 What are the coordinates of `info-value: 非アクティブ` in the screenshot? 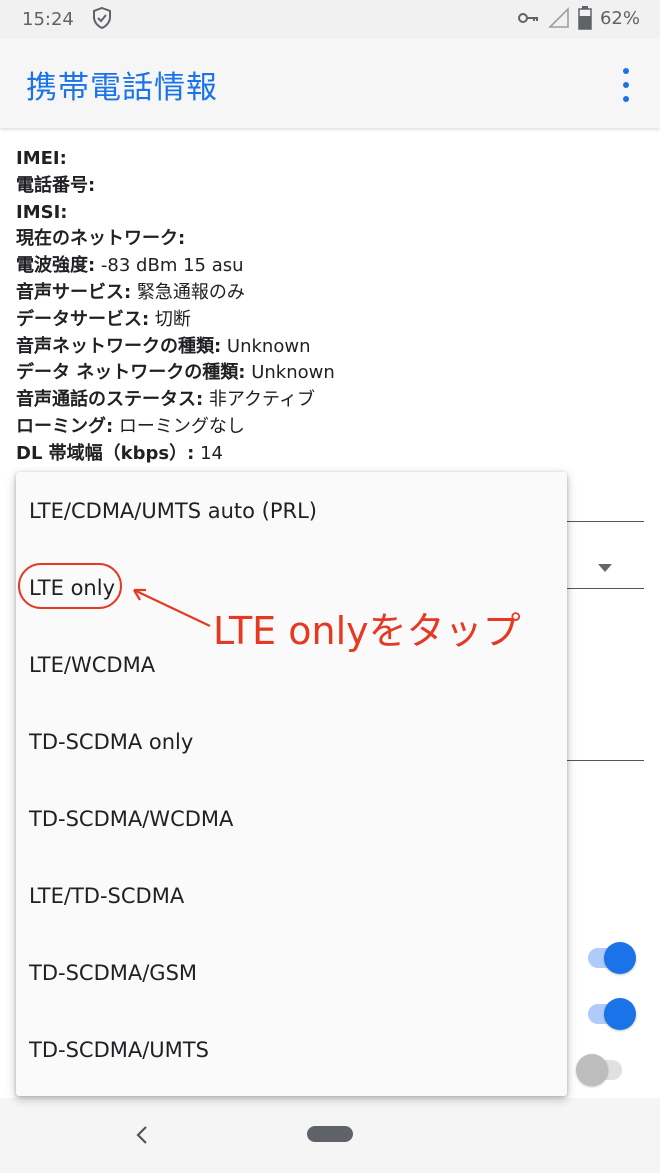 It's located at (259, 400).